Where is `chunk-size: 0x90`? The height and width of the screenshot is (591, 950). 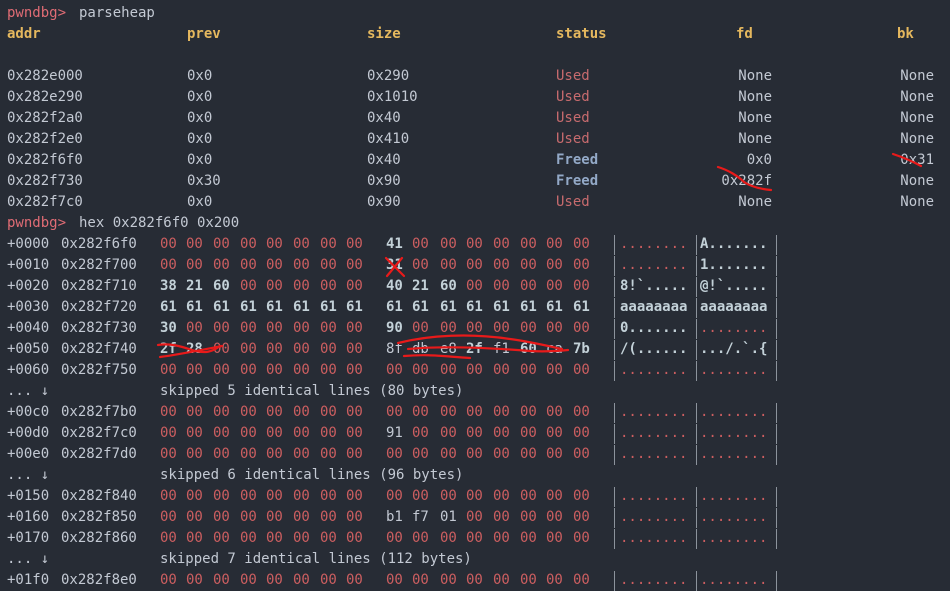
chunk-size: 0x90 is located at coordinates (384, 202).